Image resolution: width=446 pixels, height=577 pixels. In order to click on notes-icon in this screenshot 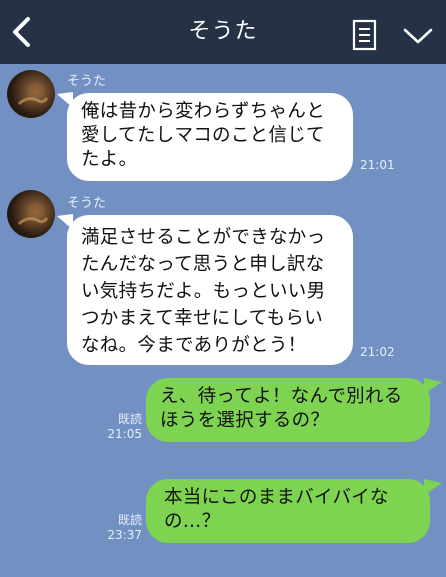, I will do `click(364, 35)`.